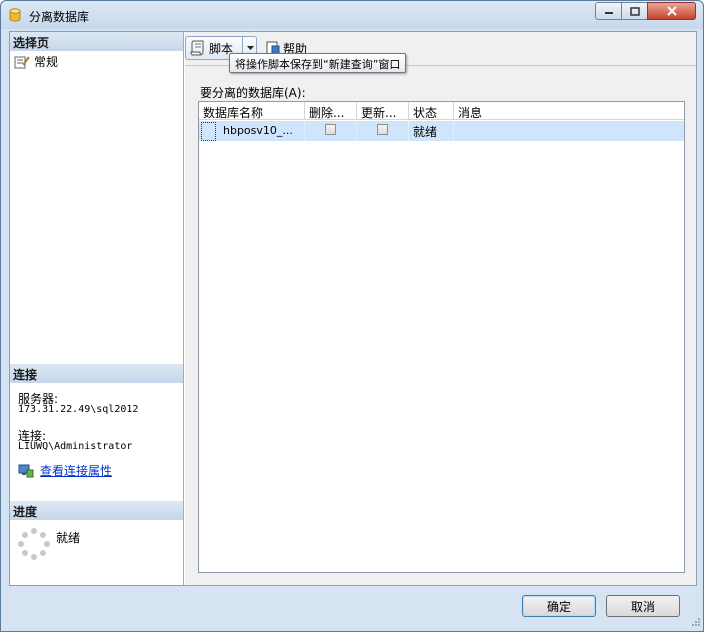 This screenshot has width=704, height=632. What do you see at coordinates (76, 470) in the screenshot?
I see `view-connection-link: 查看连接属性` at bounding box center [76, 470].